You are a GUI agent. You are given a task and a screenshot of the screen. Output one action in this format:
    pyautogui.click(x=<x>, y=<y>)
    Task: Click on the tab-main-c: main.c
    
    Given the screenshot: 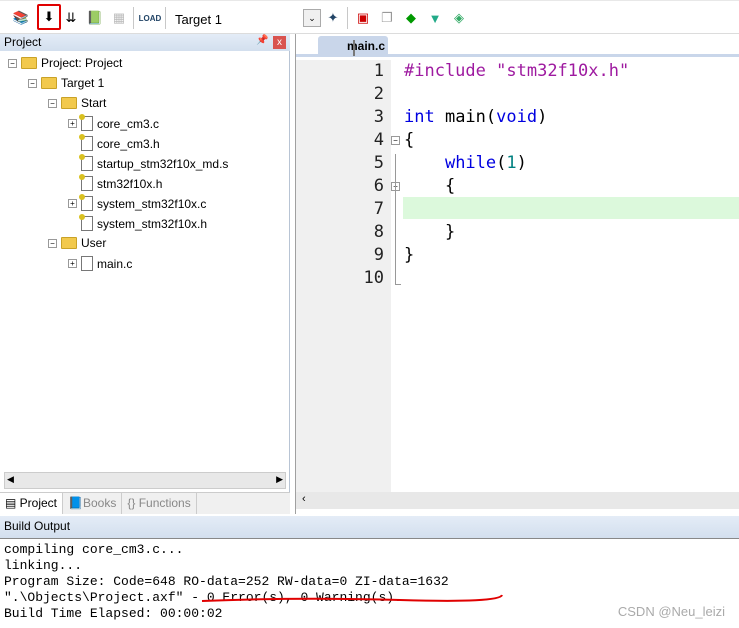 What is the action you would take?
    pyautogui.click(x=353, y=46)
    